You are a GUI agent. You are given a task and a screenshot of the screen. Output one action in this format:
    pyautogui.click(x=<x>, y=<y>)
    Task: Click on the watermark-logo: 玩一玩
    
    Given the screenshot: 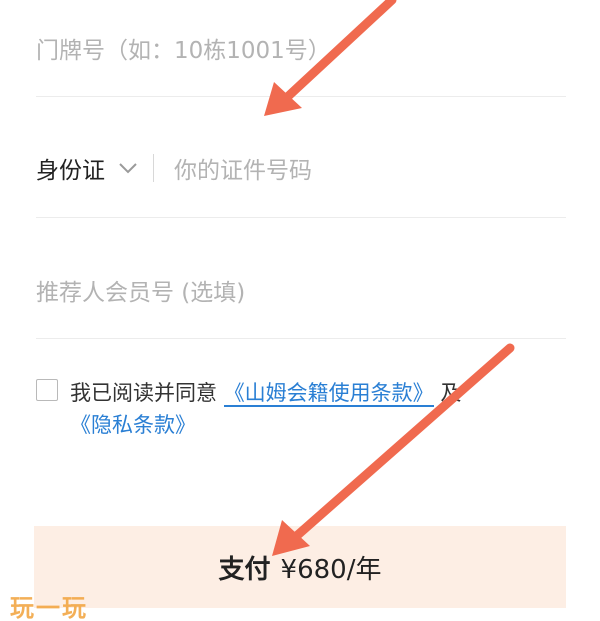 What is the action you would take?
    pyautogui.click(x=49, y=607)
    